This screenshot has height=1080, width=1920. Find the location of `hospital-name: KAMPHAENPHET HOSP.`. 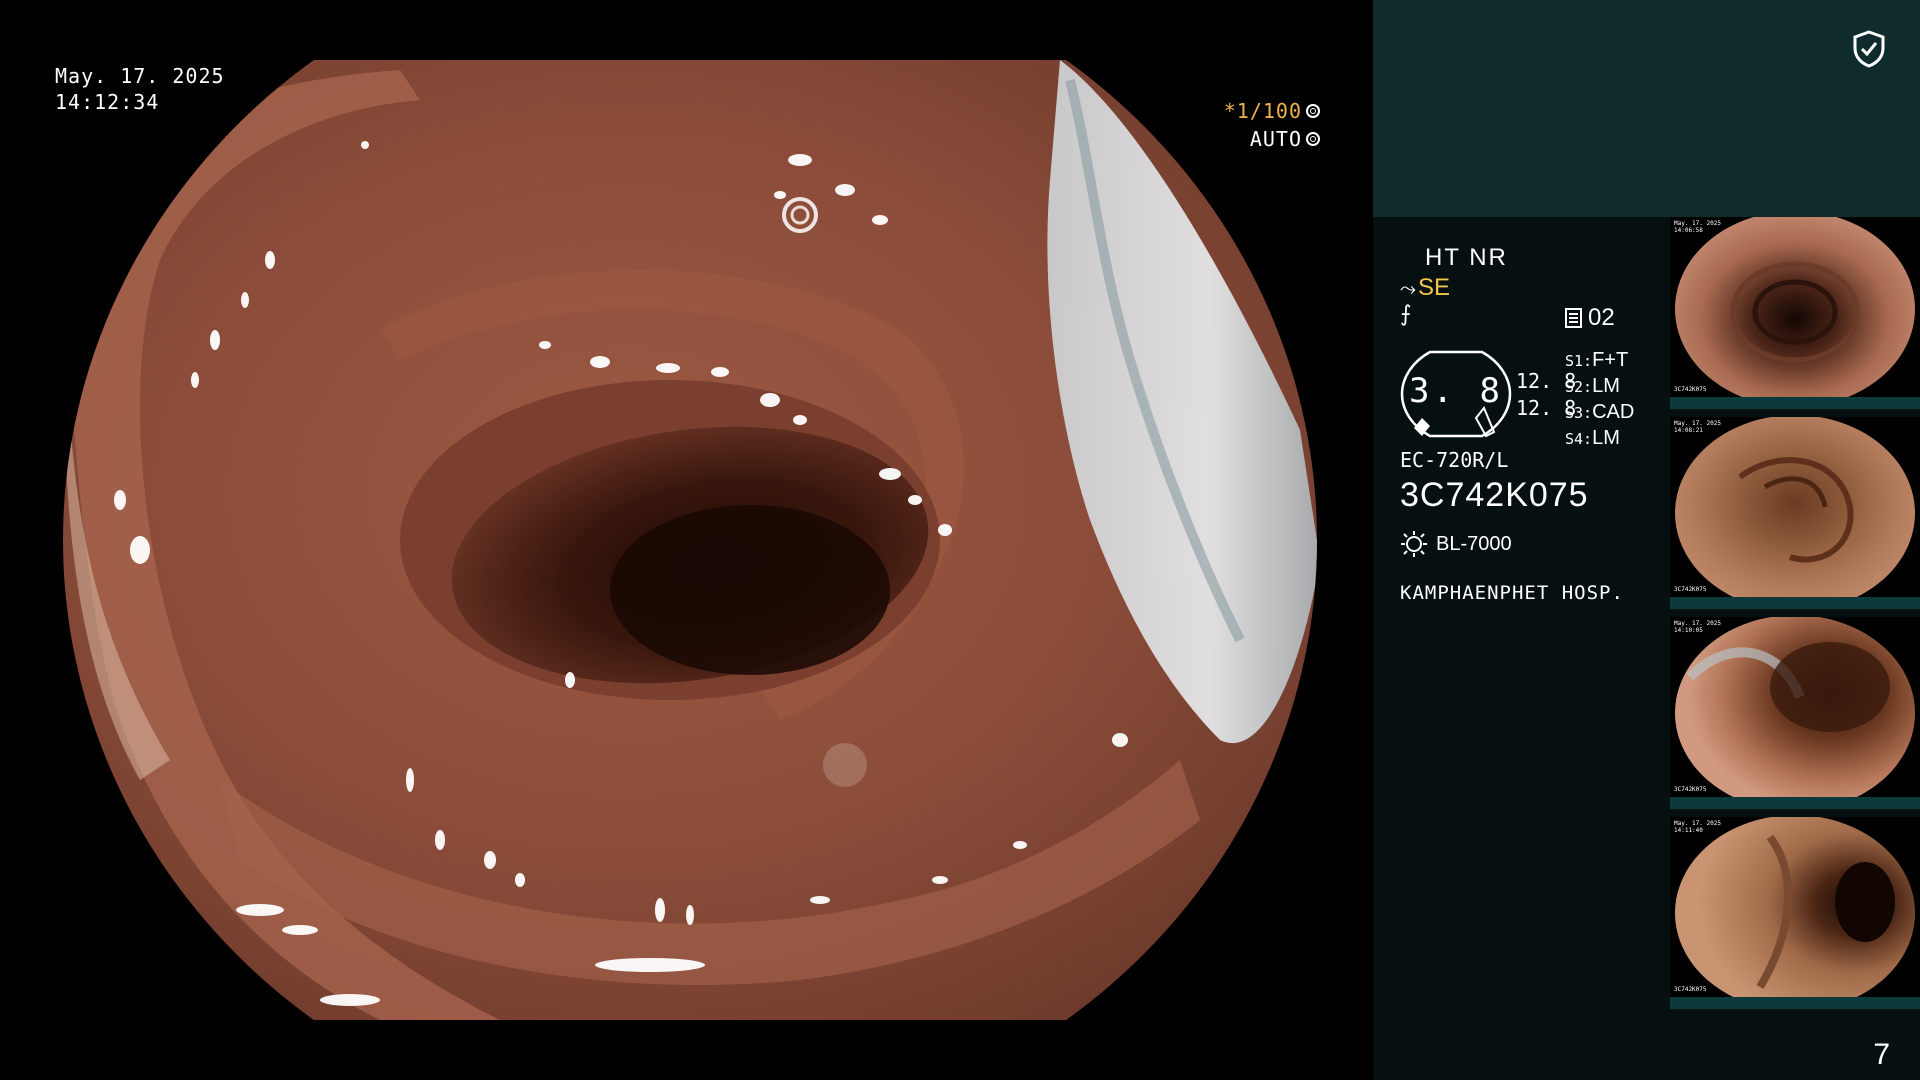

hospital-name: KAMPHAENPHET HOSP. is located at coordinates (1512, 593).